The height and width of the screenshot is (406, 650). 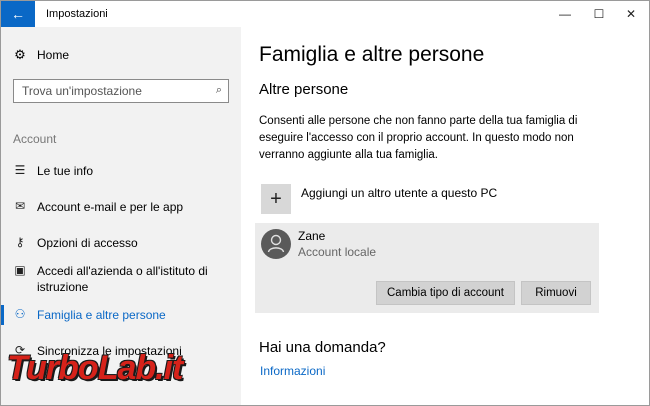 What do you see at coordinates (53, 55) in the screenshot?
I see `sidebar-home-label: Home` at bounding box center [53, 55].